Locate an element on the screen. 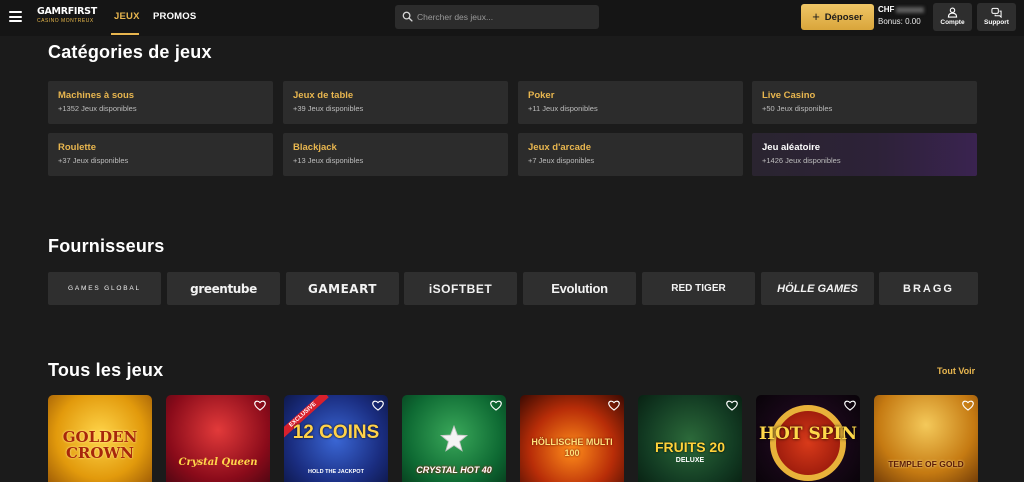  provider-logo-text: greentube is located at coordinates (223, 288).